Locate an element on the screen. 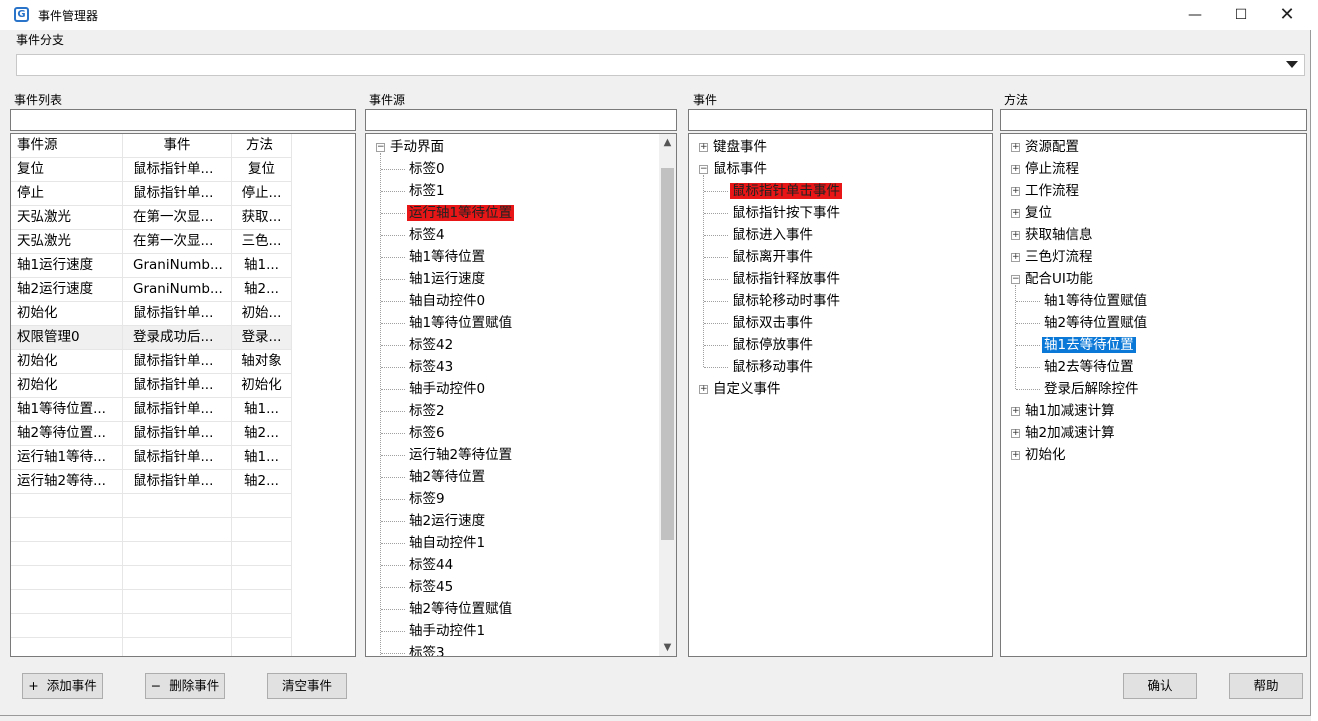 The image size is (1318, 721). add-event-button: + 添加事件 is located at coordinates (62, 686).